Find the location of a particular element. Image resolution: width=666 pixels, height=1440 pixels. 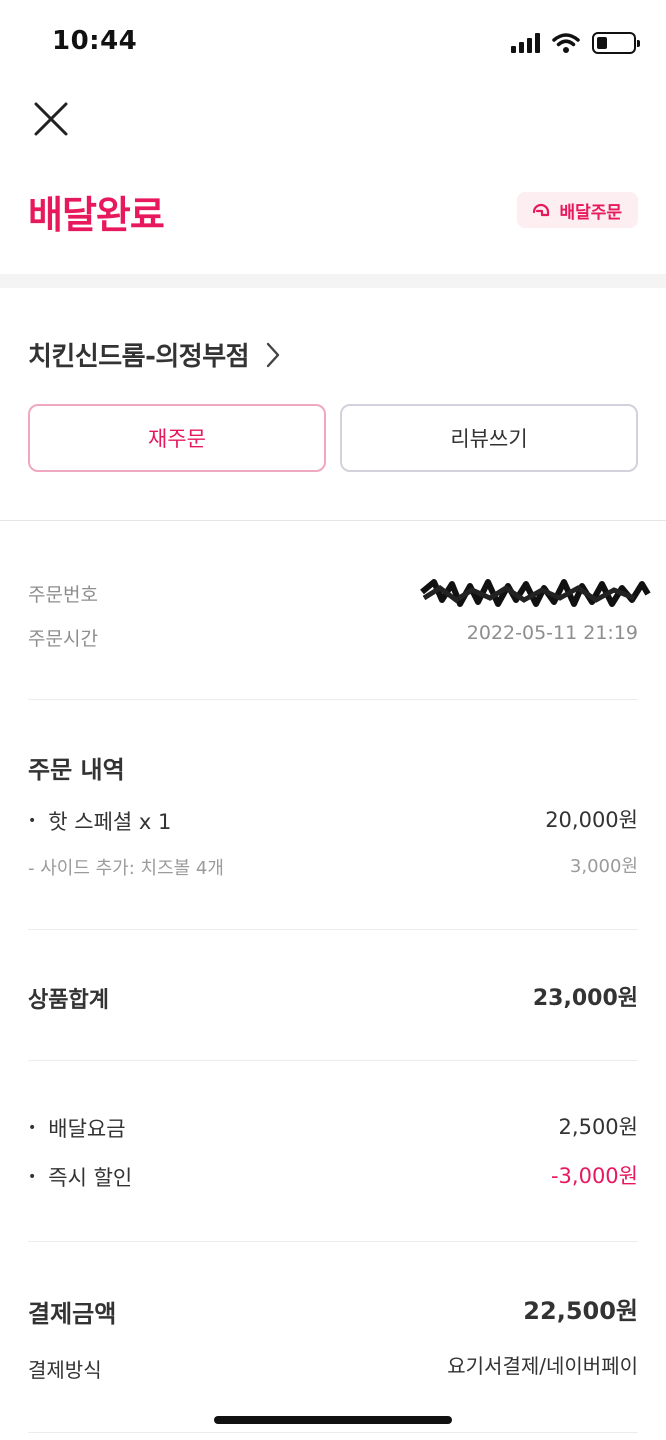

order-item: • 핫 스페셜 x 1 is located at coordinates (99, 821).